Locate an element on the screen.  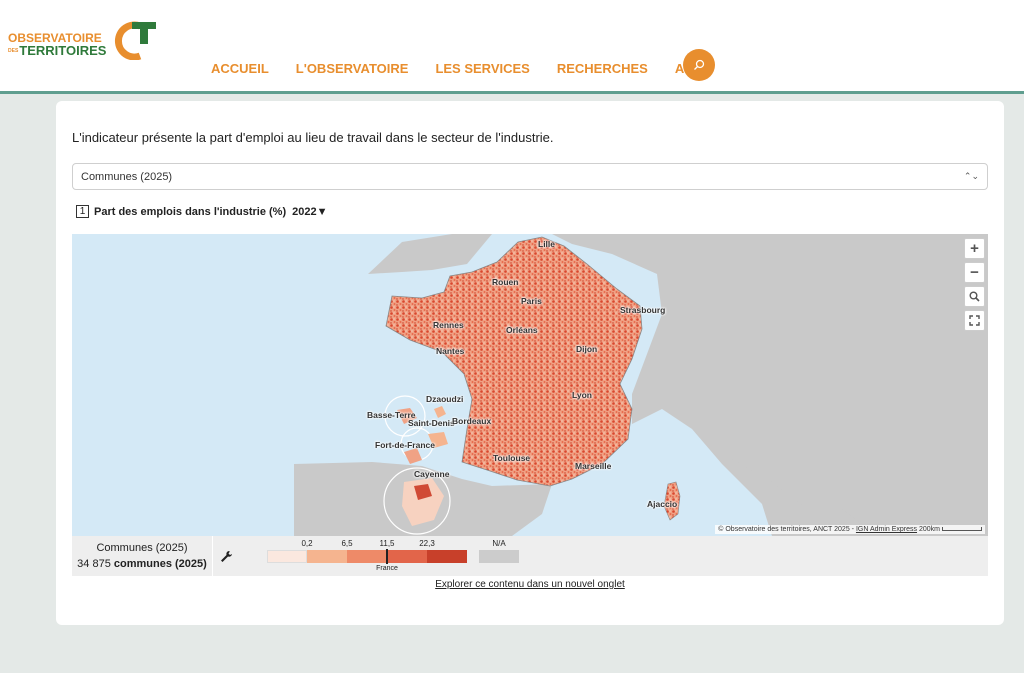
logo-wordmark: OBSERVATOIRE DESTERRITOIRES is located at coordinates (57, 44).